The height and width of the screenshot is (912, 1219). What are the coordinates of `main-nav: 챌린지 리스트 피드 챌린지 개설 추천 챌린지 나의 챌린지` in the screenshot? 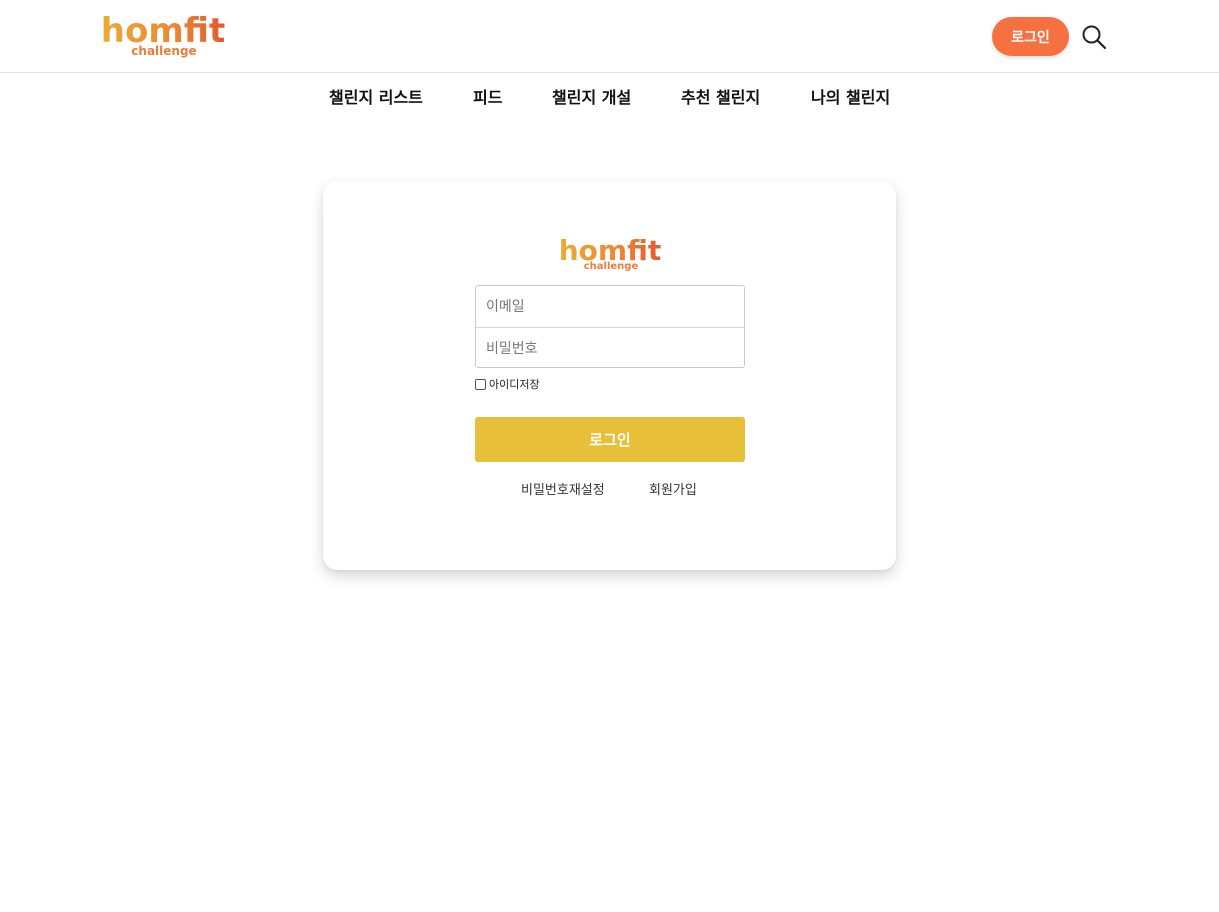 It's located at (609, 95).